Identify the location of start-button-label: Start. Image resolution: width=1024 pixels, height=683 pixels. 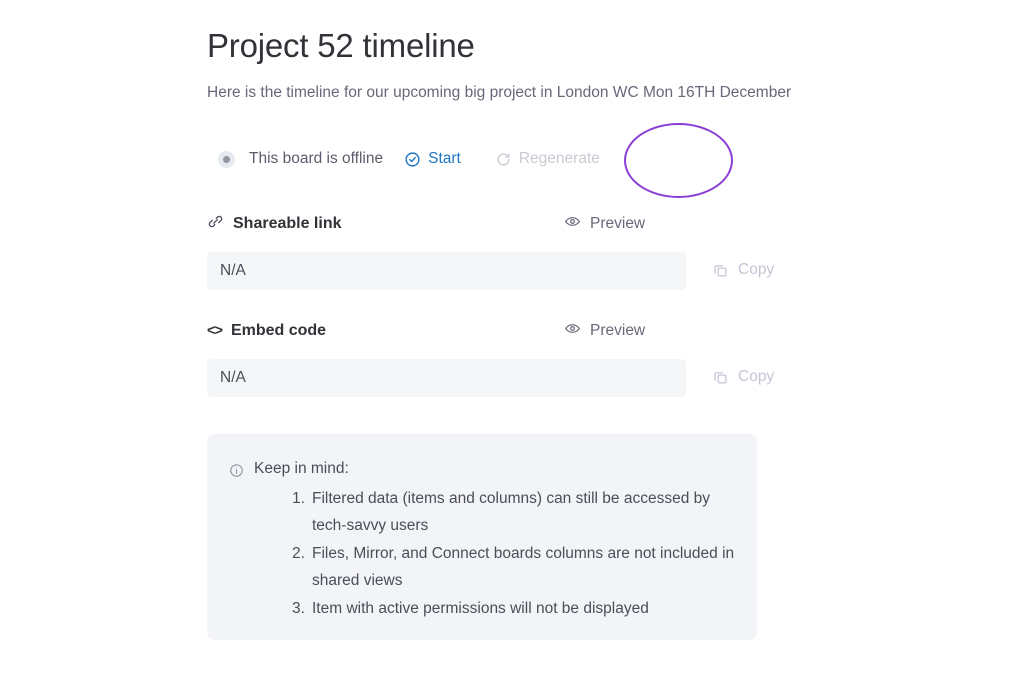
(444, 158).